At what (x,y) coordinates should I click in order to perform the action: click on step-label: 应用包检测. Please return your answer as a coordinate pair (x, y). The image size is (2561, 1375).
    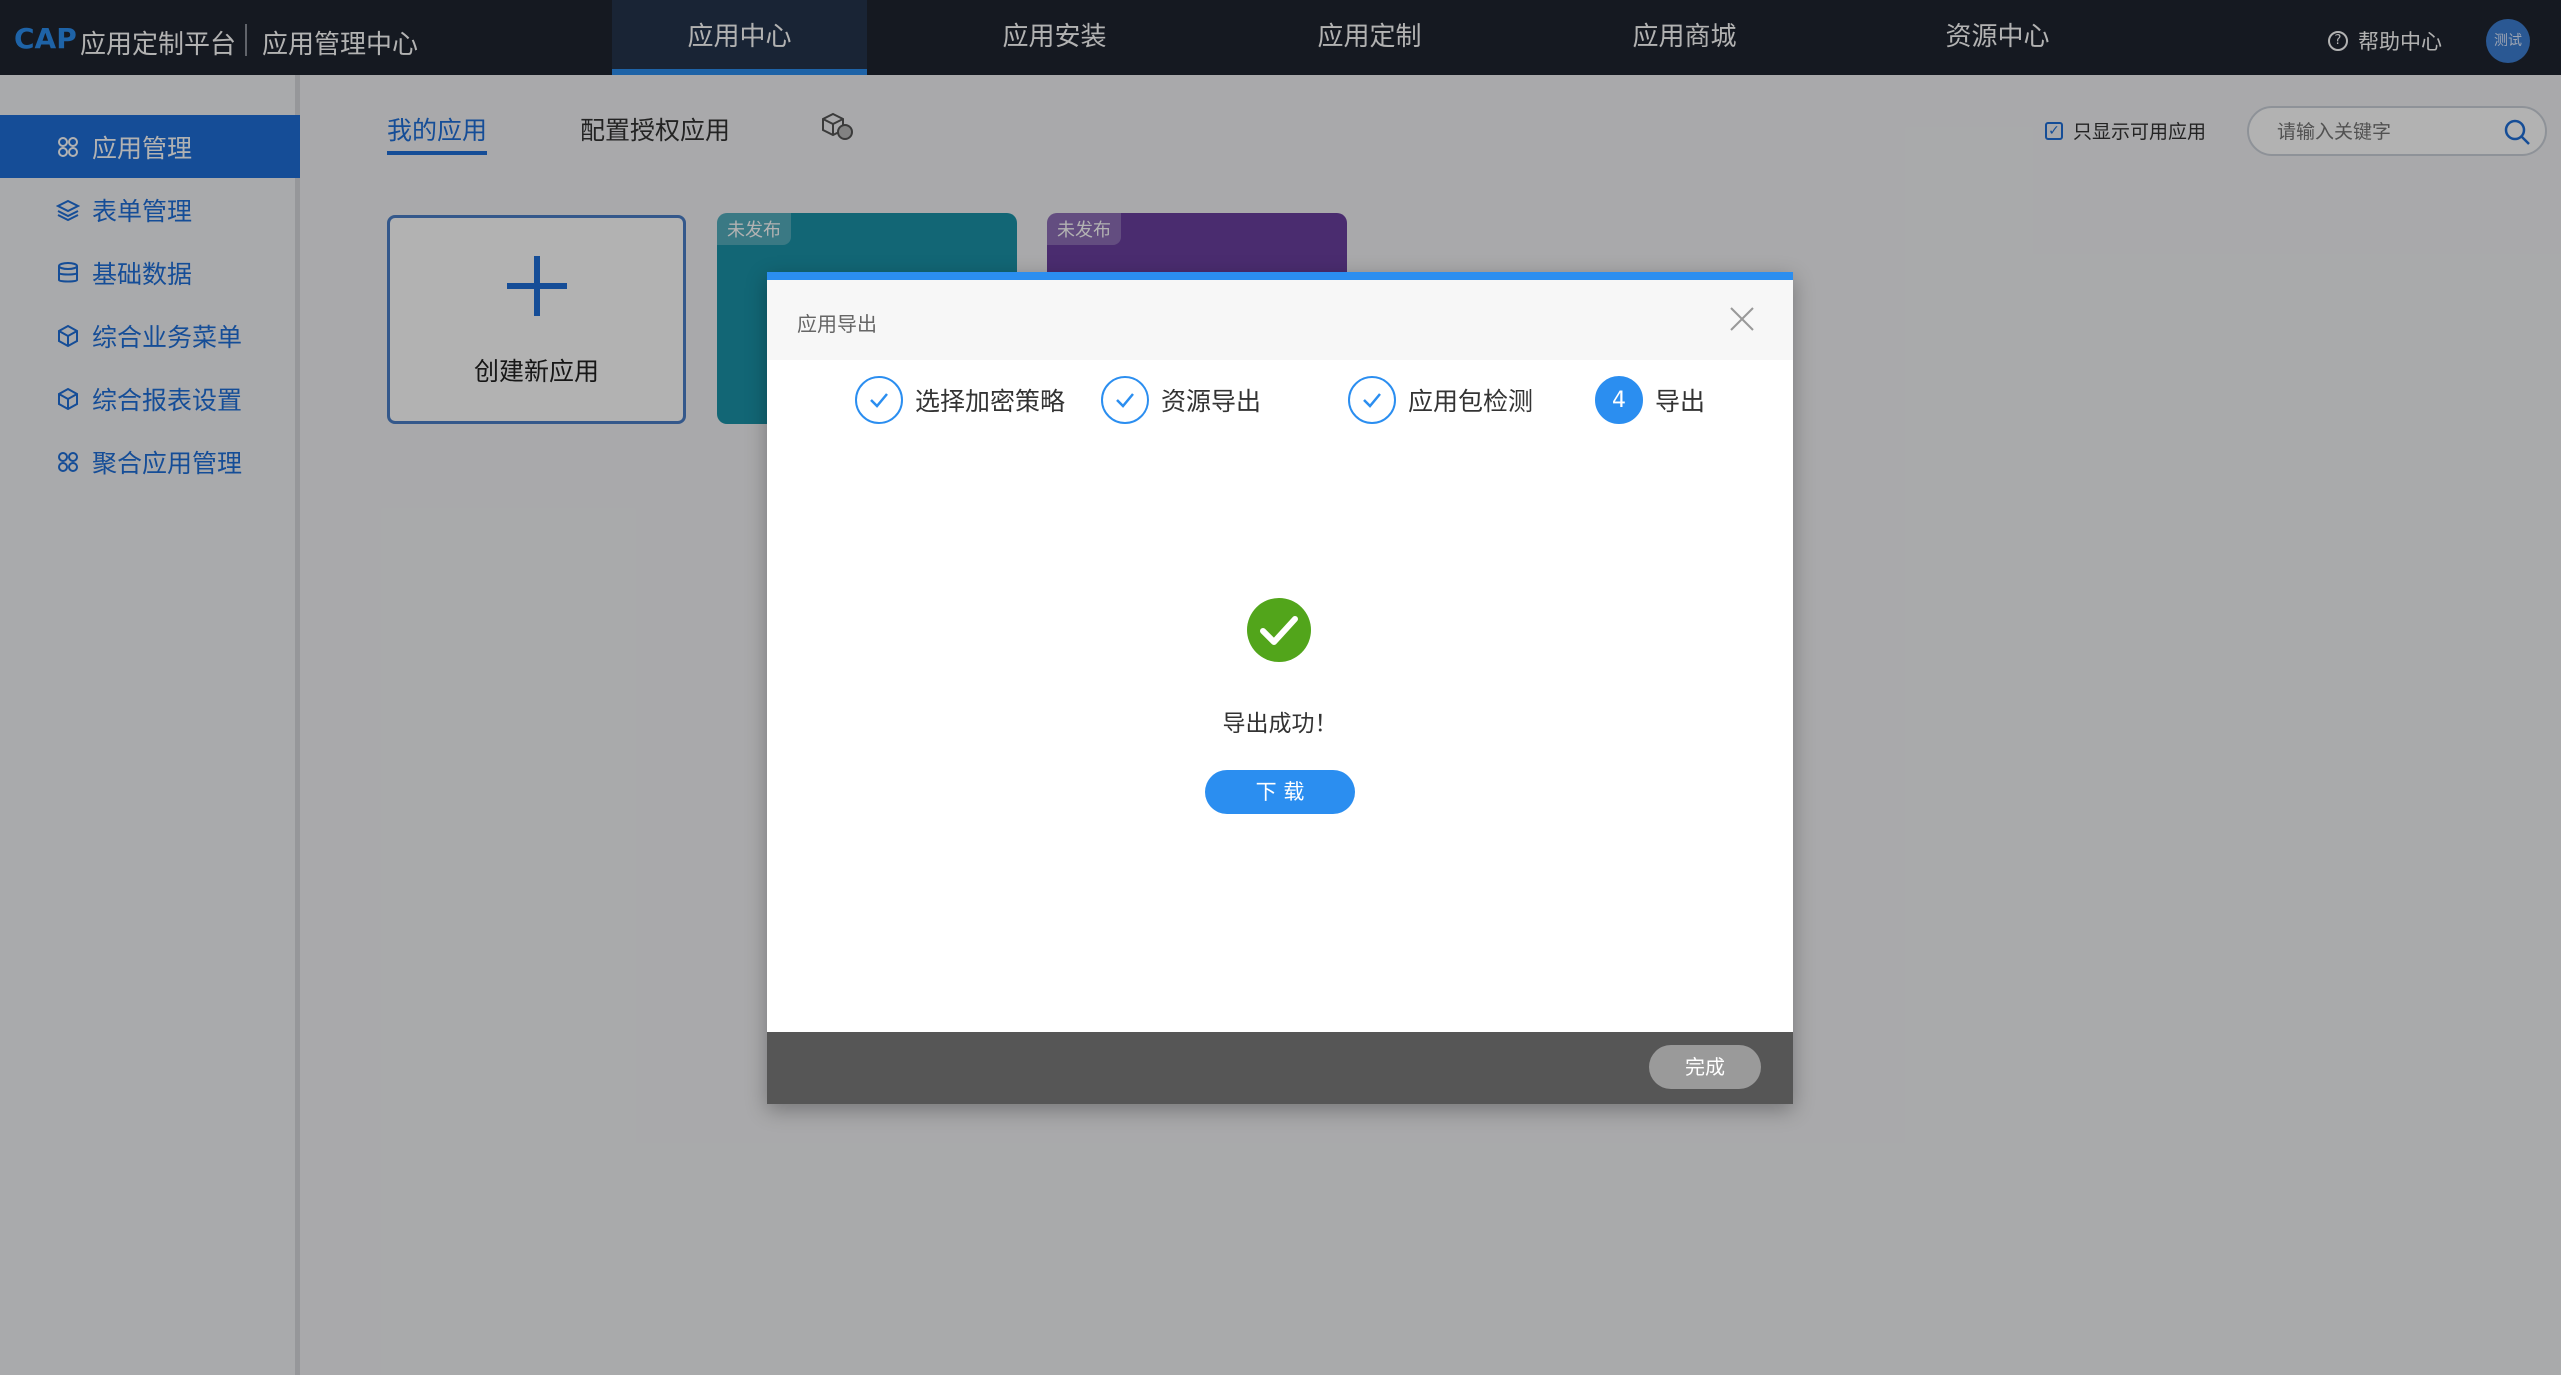
    Looking at the image, I should click on (1471, 401).